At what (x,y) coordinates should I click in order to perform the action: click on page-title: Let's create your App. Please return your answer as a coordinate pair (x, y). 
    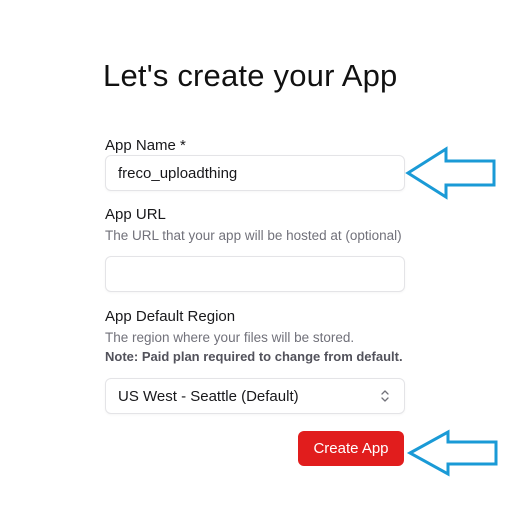
    Looking at the image, I should click on (250, 75).